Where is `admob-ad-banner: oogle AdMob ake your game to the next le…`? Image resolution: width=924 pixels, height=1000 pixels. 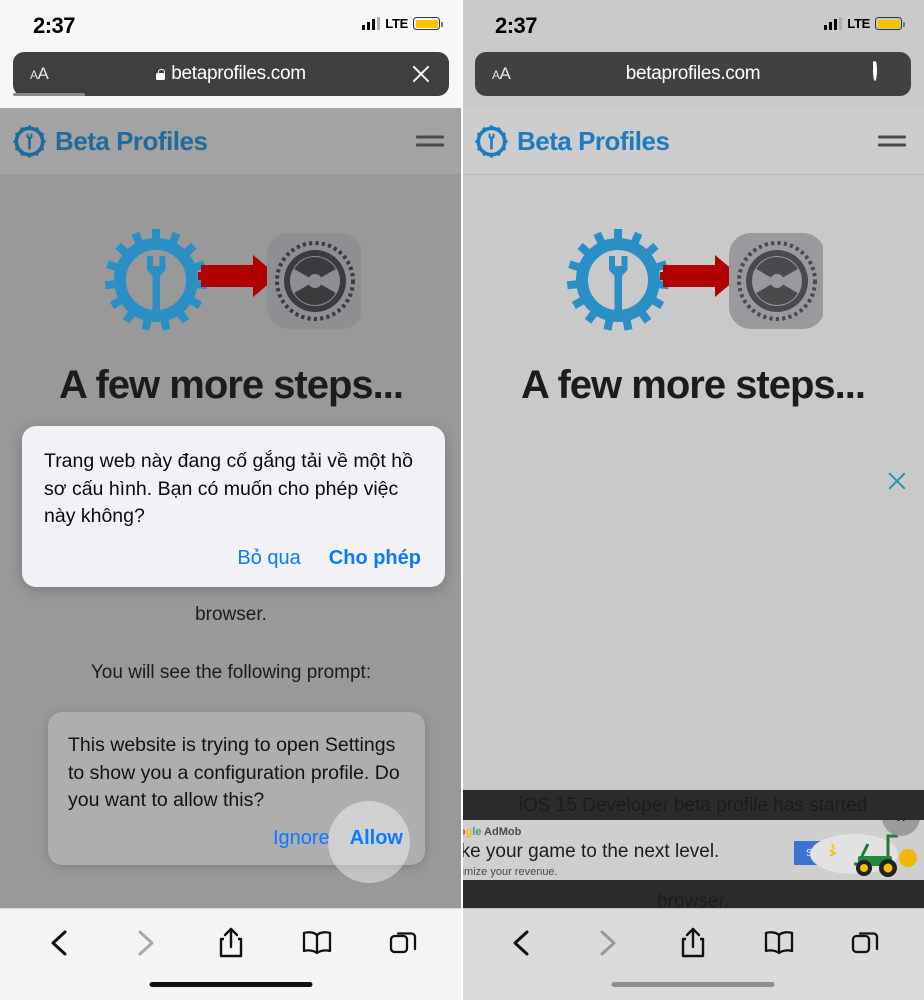 admob-ad-banner: oogle AdMob ake your game to the next le… is located at coordinates (693, 850).